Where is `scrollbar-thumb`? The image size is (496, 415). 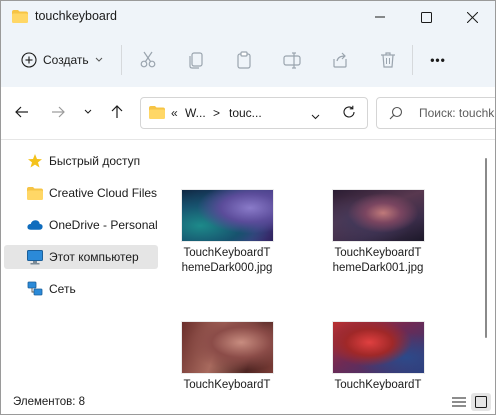
scrollbar-thumb is located at coordinates (486, 248).